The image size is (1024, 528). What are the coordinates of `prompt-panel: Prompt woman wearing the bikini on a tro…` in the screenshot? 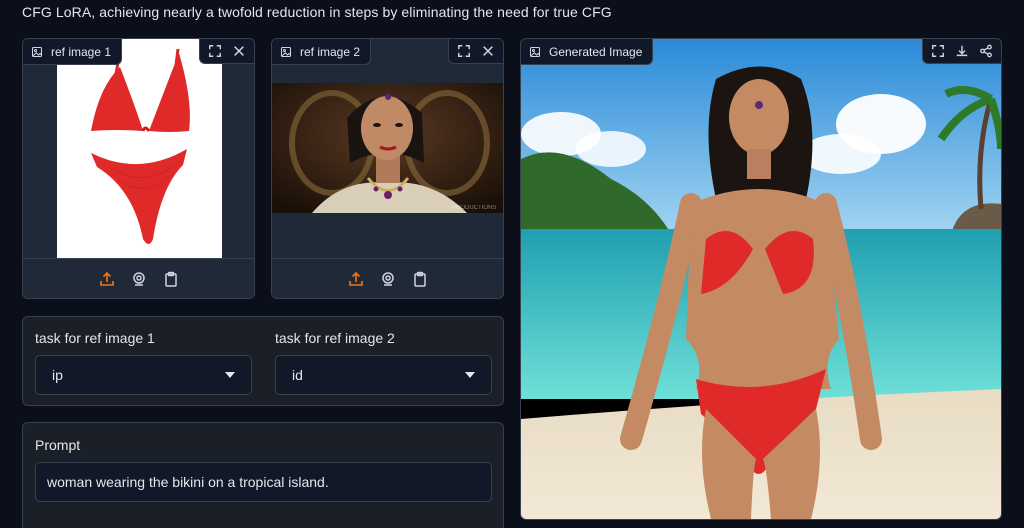 It's located at (263, 475).